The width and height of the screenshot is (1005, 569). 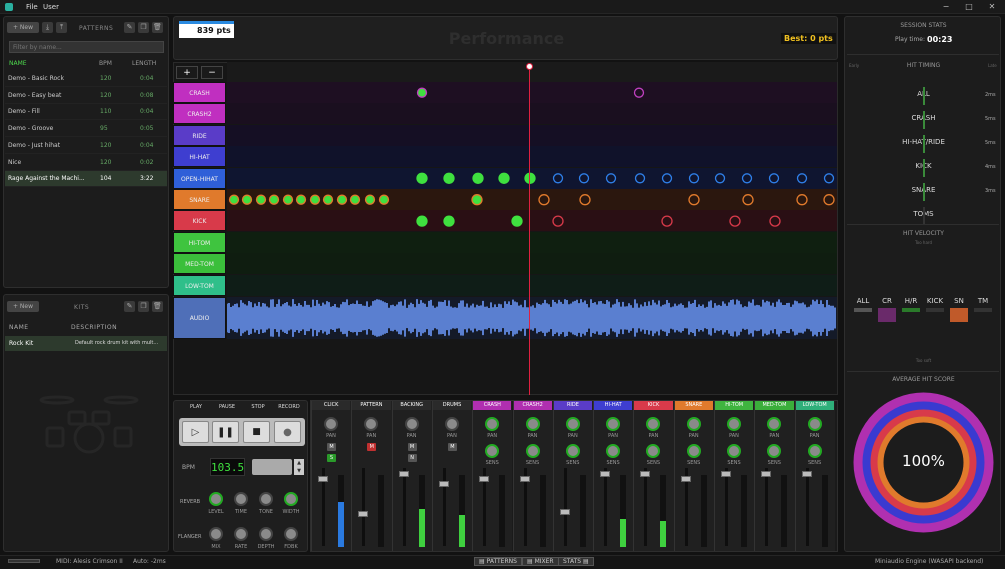 What do you see at coordinates (51, 7) in the screenshot?
I see `menu-user: User` at bounding box center [51, 7].